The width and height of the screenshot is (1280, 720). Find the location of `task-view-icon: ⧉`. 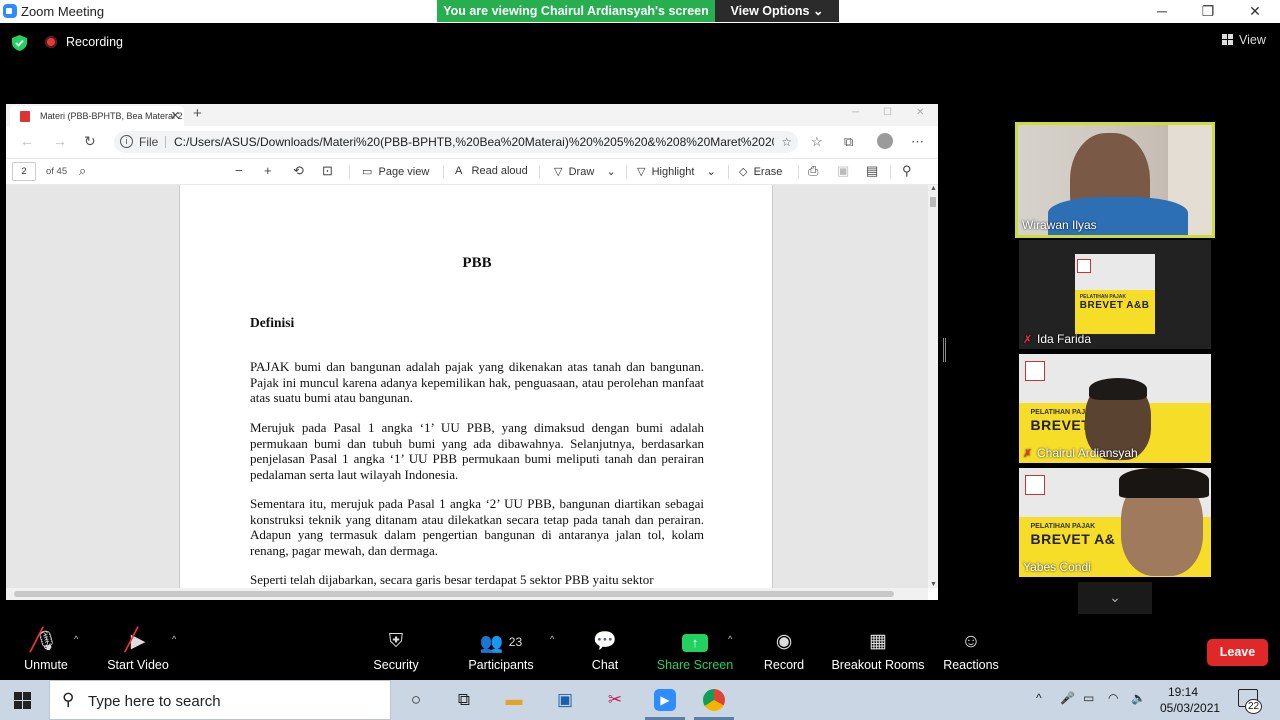

task-view-icon: ⧉ is located at coordinates (464, 700).